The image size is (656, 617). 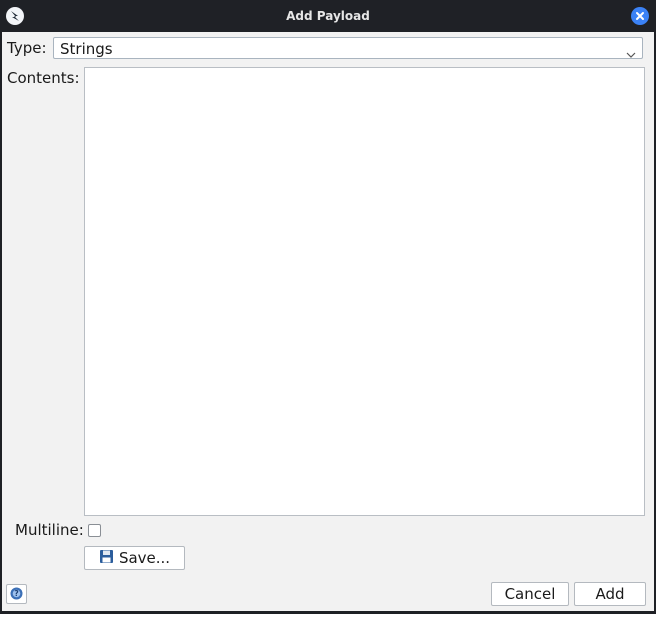 I want to click on type-label: Type:, so click(x=27, y=48).